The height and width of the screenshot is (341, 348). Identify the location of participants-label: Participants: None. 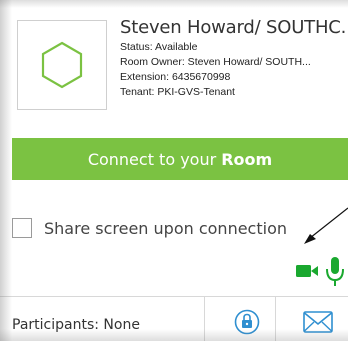
(76, 325).